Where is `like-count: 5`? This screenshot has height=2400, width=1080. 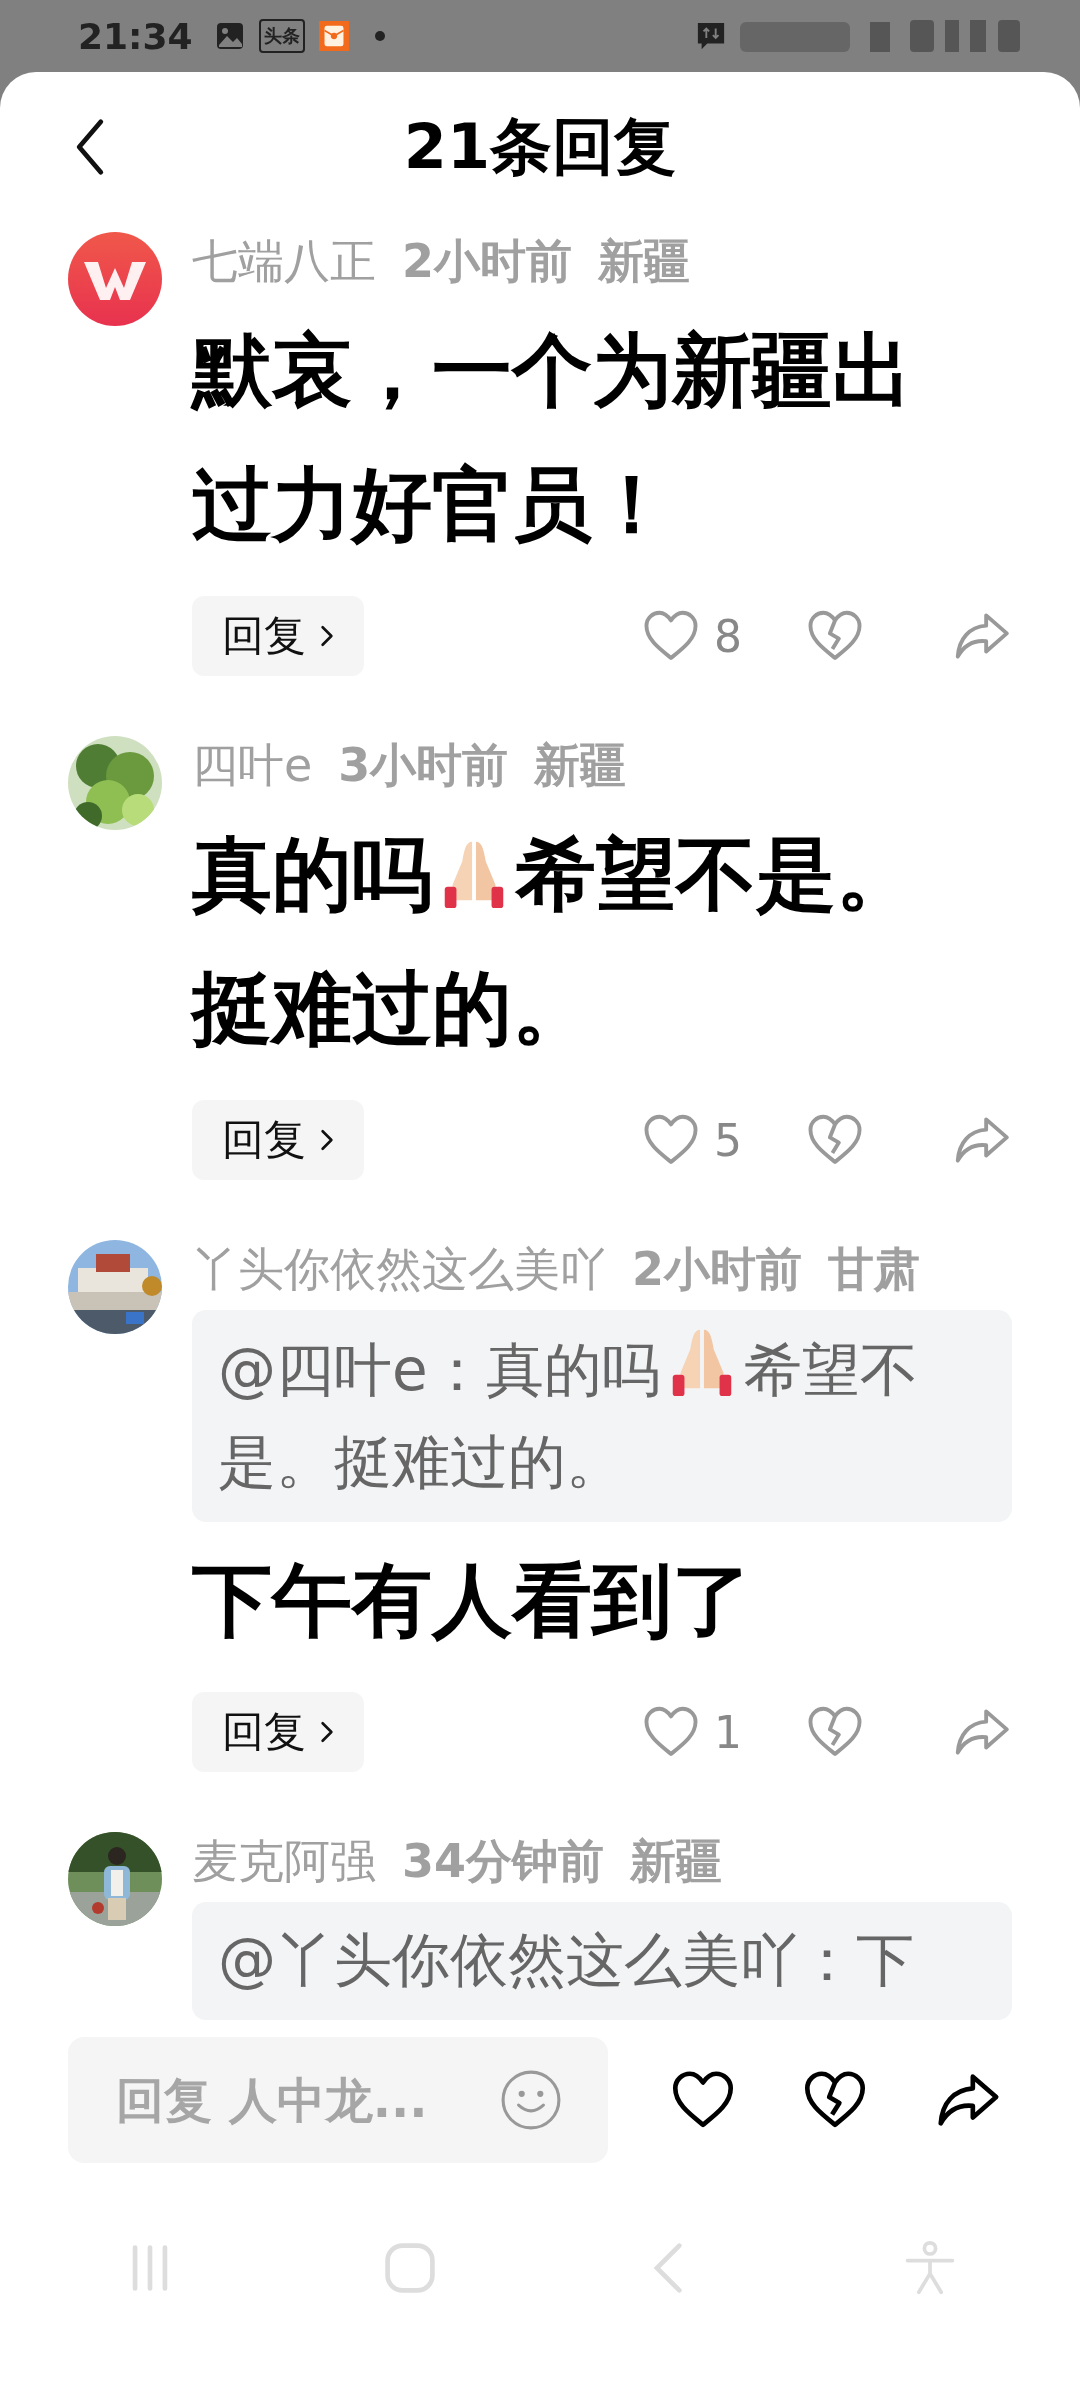 like-count: 5 is located at coordinates (728, 1140).